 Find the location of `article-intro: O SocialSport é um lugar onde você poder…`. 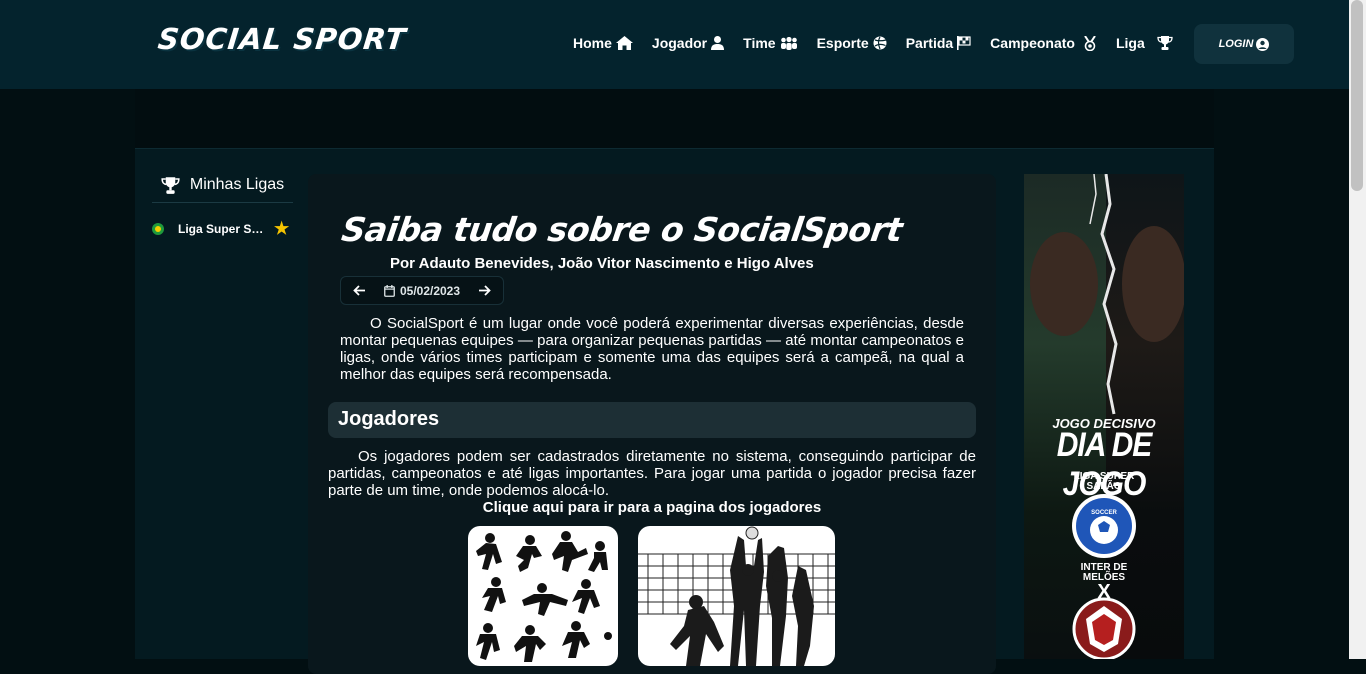

article-intro: O SocialSport é um lugar onde você poder… is located at coordinates (652, 349).